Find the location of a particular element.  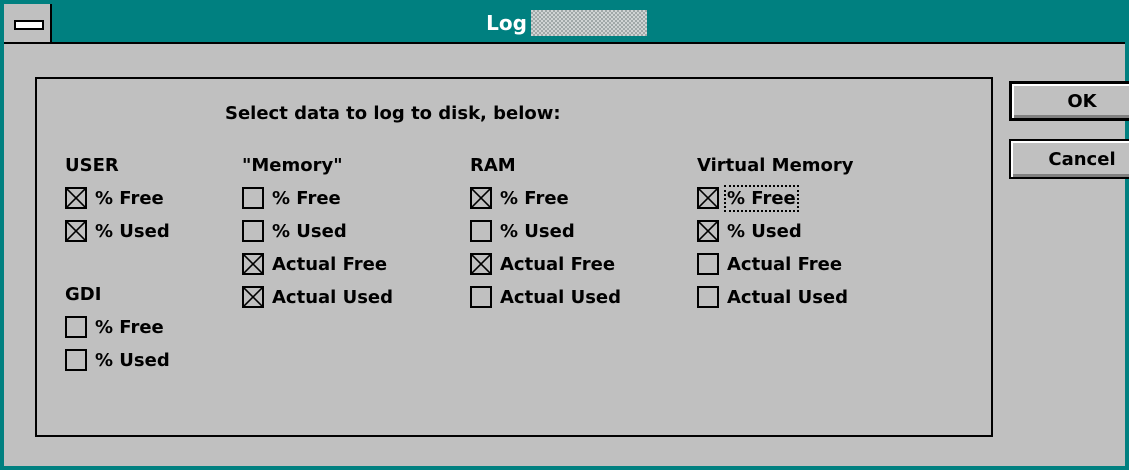

gdi-heading: GDI is located at coordinates (83, 294).